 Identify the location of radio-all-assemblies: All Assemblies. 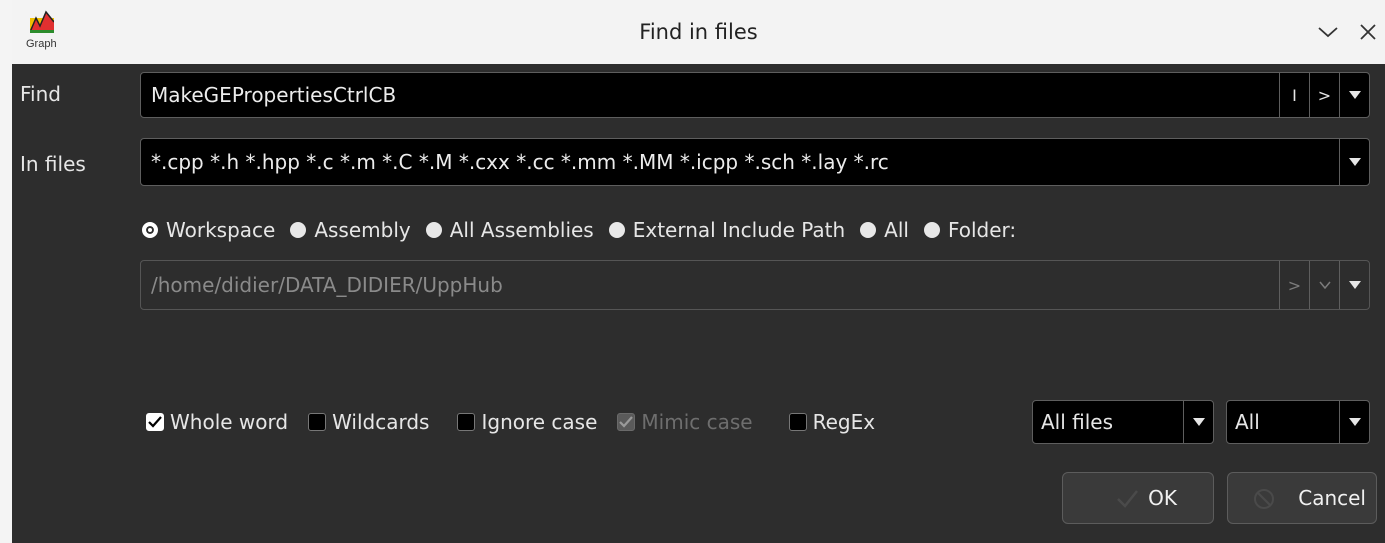
(509, 230).